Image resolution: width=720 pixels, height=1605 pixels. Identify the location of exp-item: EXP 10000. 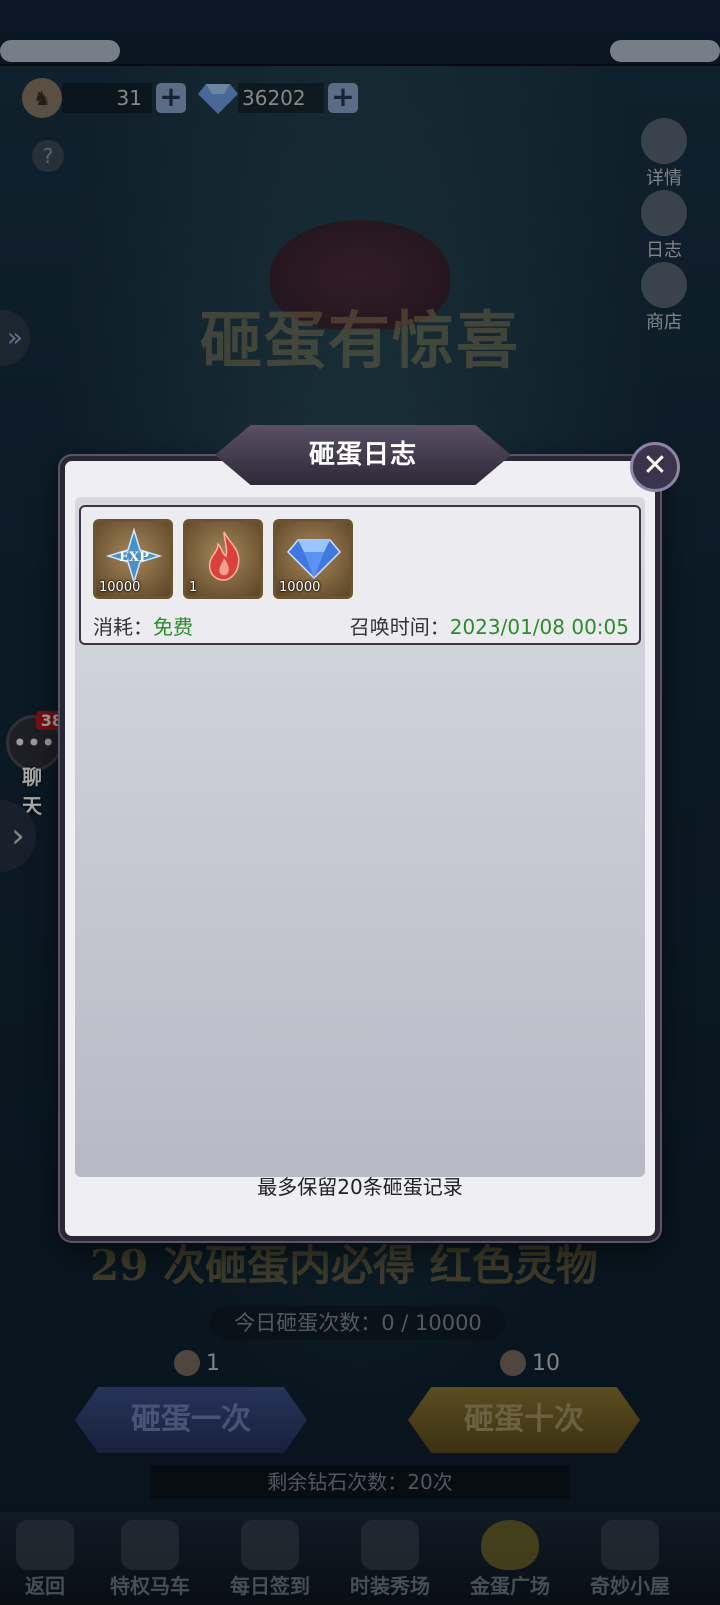
(133, 559).